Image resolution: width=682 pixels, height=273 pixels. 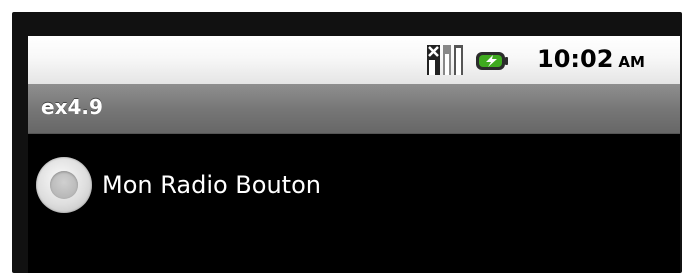 What do you see at coordinates (211, 185) in the screenshot?
I see `radio-button-label: Mon Radio Bouton` at bounding box center [211, 185].